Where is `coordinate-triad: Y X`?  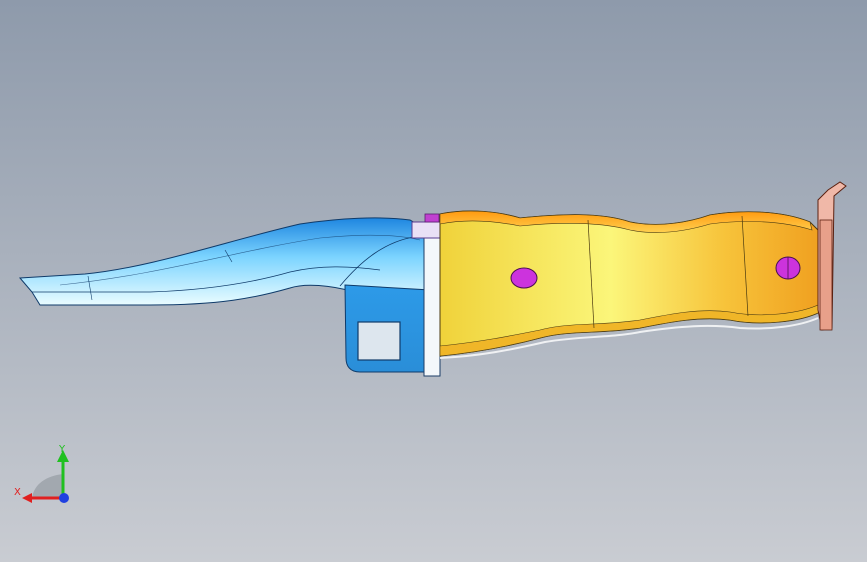
coordinate-triad: Y X is located at coordinates (41, 473).